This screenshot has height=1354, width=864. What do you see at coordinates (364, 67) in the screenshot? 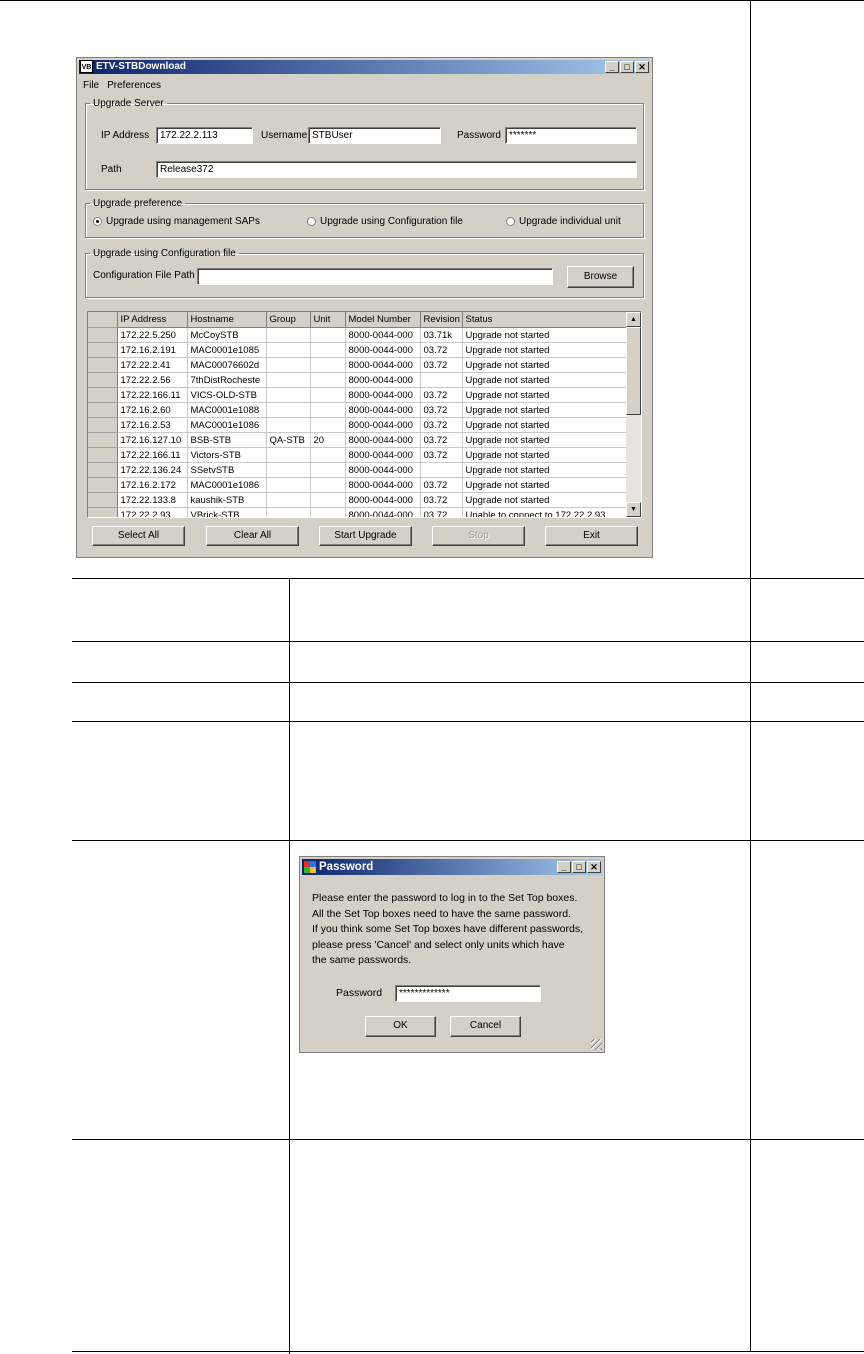
I see `window-titlebar: VB ETV-STBDownload _ □ ✕` at bounding box center [364, 67].